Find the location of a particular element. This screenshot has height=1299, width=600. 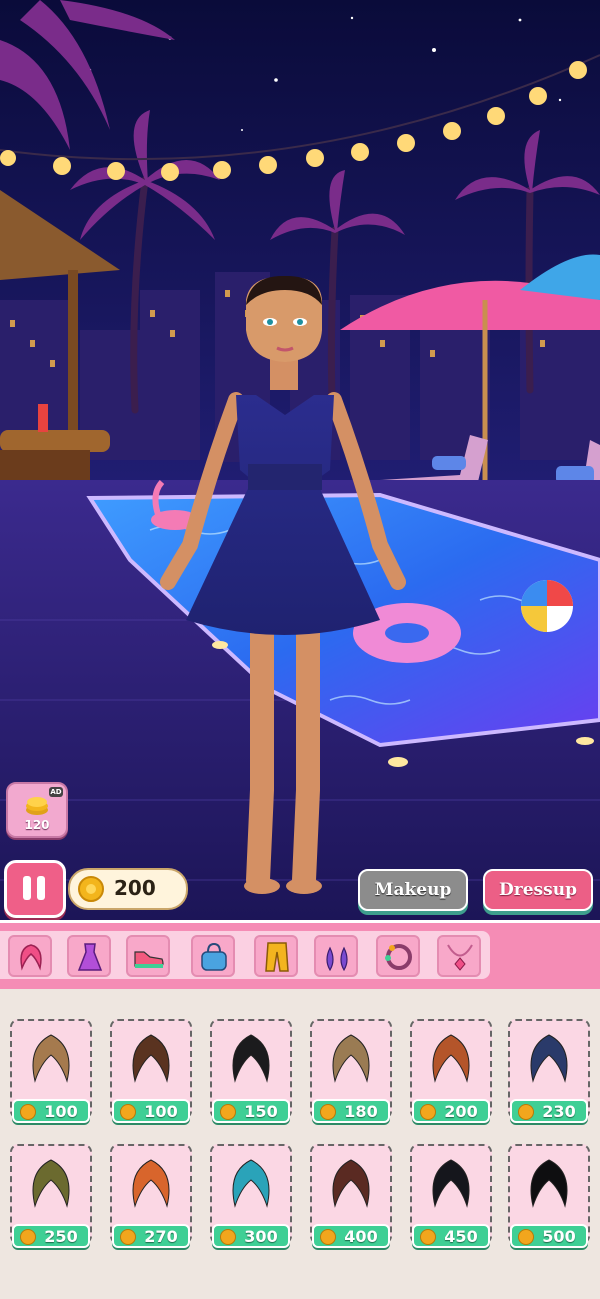

hair-item: 450 is located at coordinates (451, 1198).